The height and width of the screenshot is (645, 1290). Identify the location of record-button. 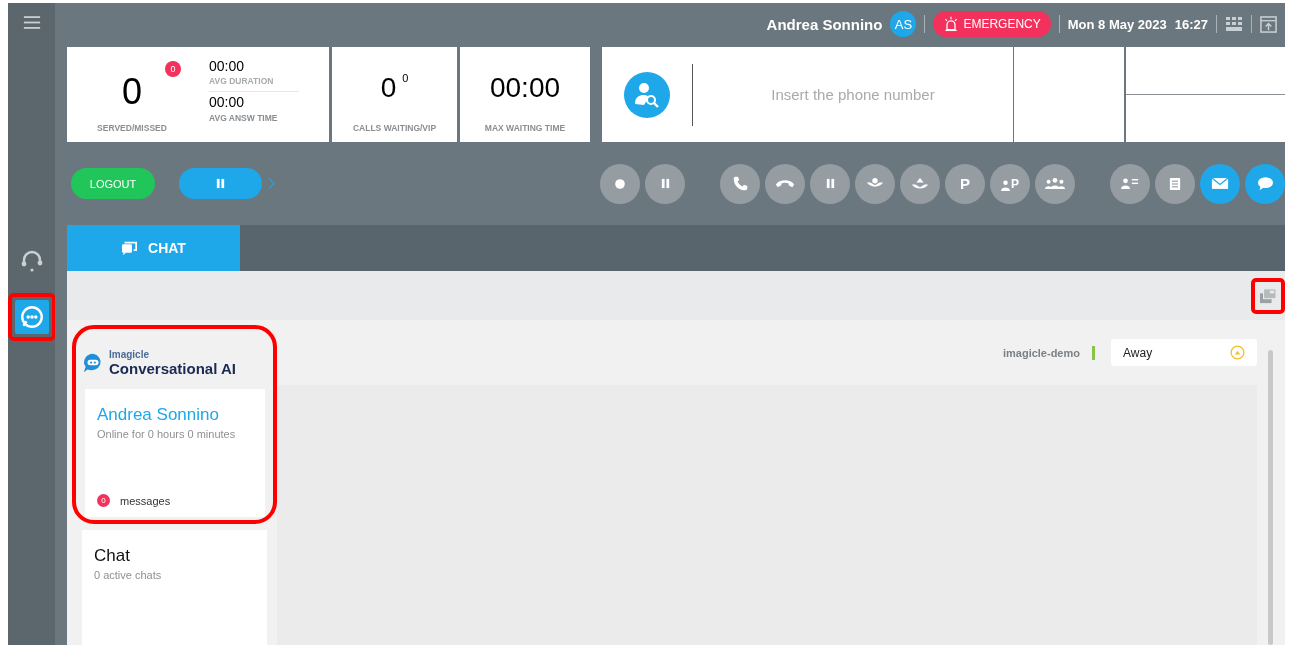
(620, 183).